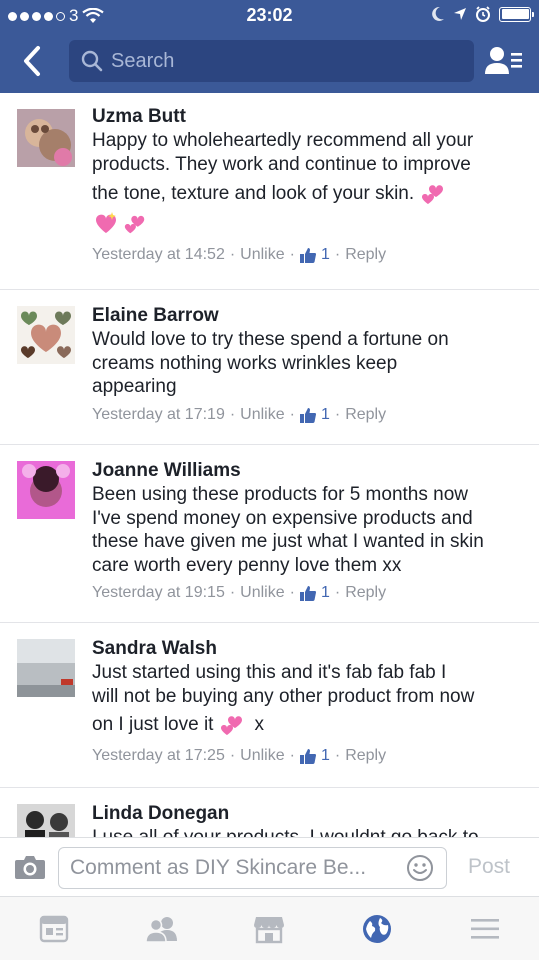 This screenshot has height=960, width=539. What do you see at coordinates (158, 593) in the screenshot?
I see `comment-timestamp: Yesterday at 19:15` at bounding box center [158, 593].